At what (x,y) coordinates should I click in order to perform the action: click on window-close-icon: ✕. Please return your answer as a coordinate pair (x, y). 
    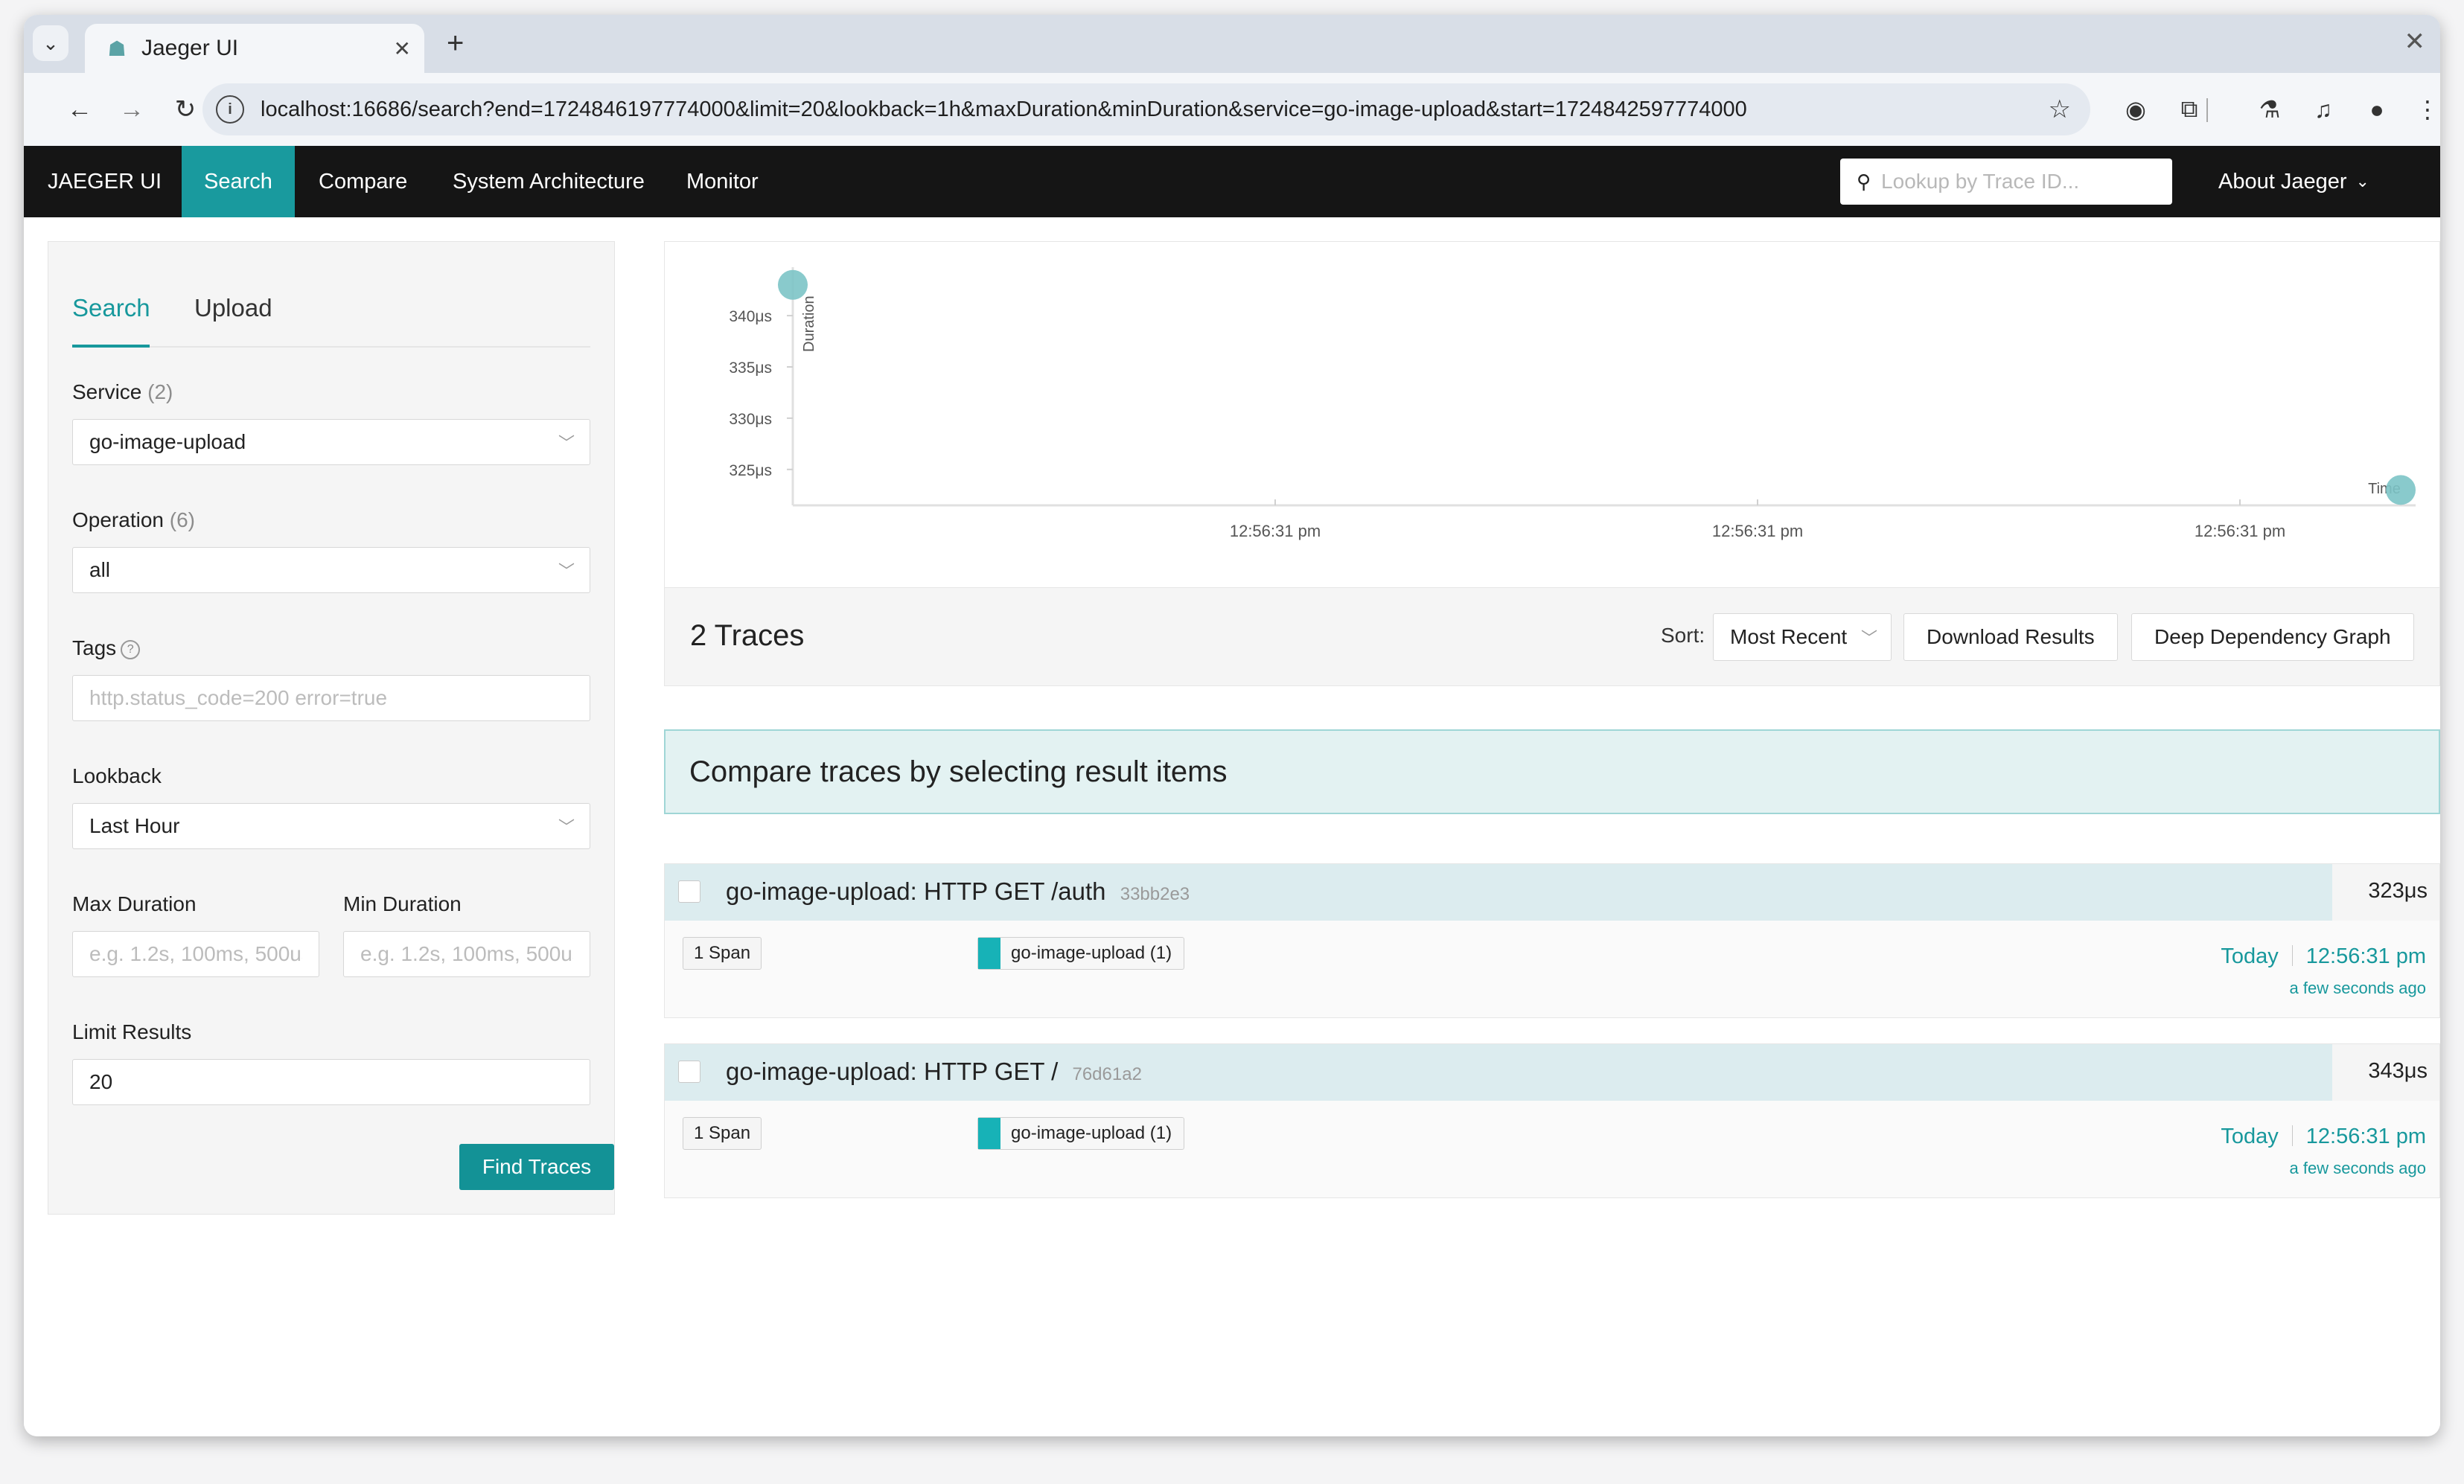
    Looking at the image, I should click on (2415, 42).